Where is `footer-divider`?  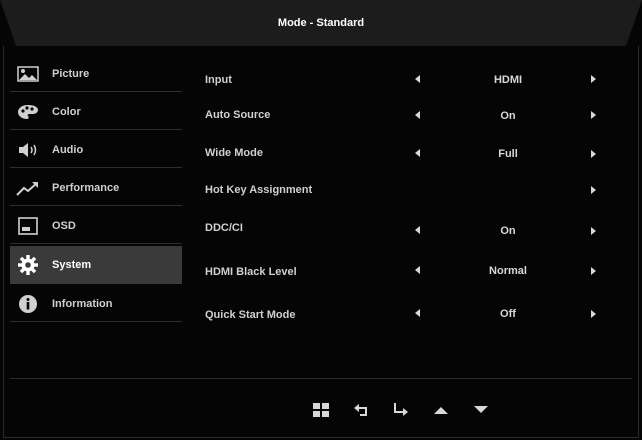 footer-divider is located at coordinates (321, 378).